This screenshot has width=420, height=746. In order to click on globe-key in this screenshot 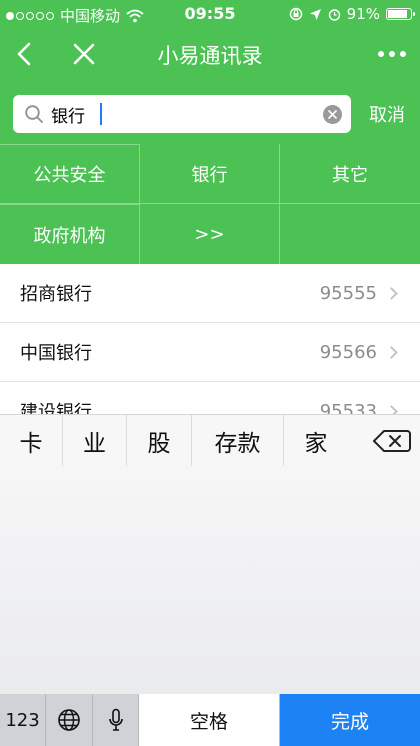, I will do `click(69, 720)`.